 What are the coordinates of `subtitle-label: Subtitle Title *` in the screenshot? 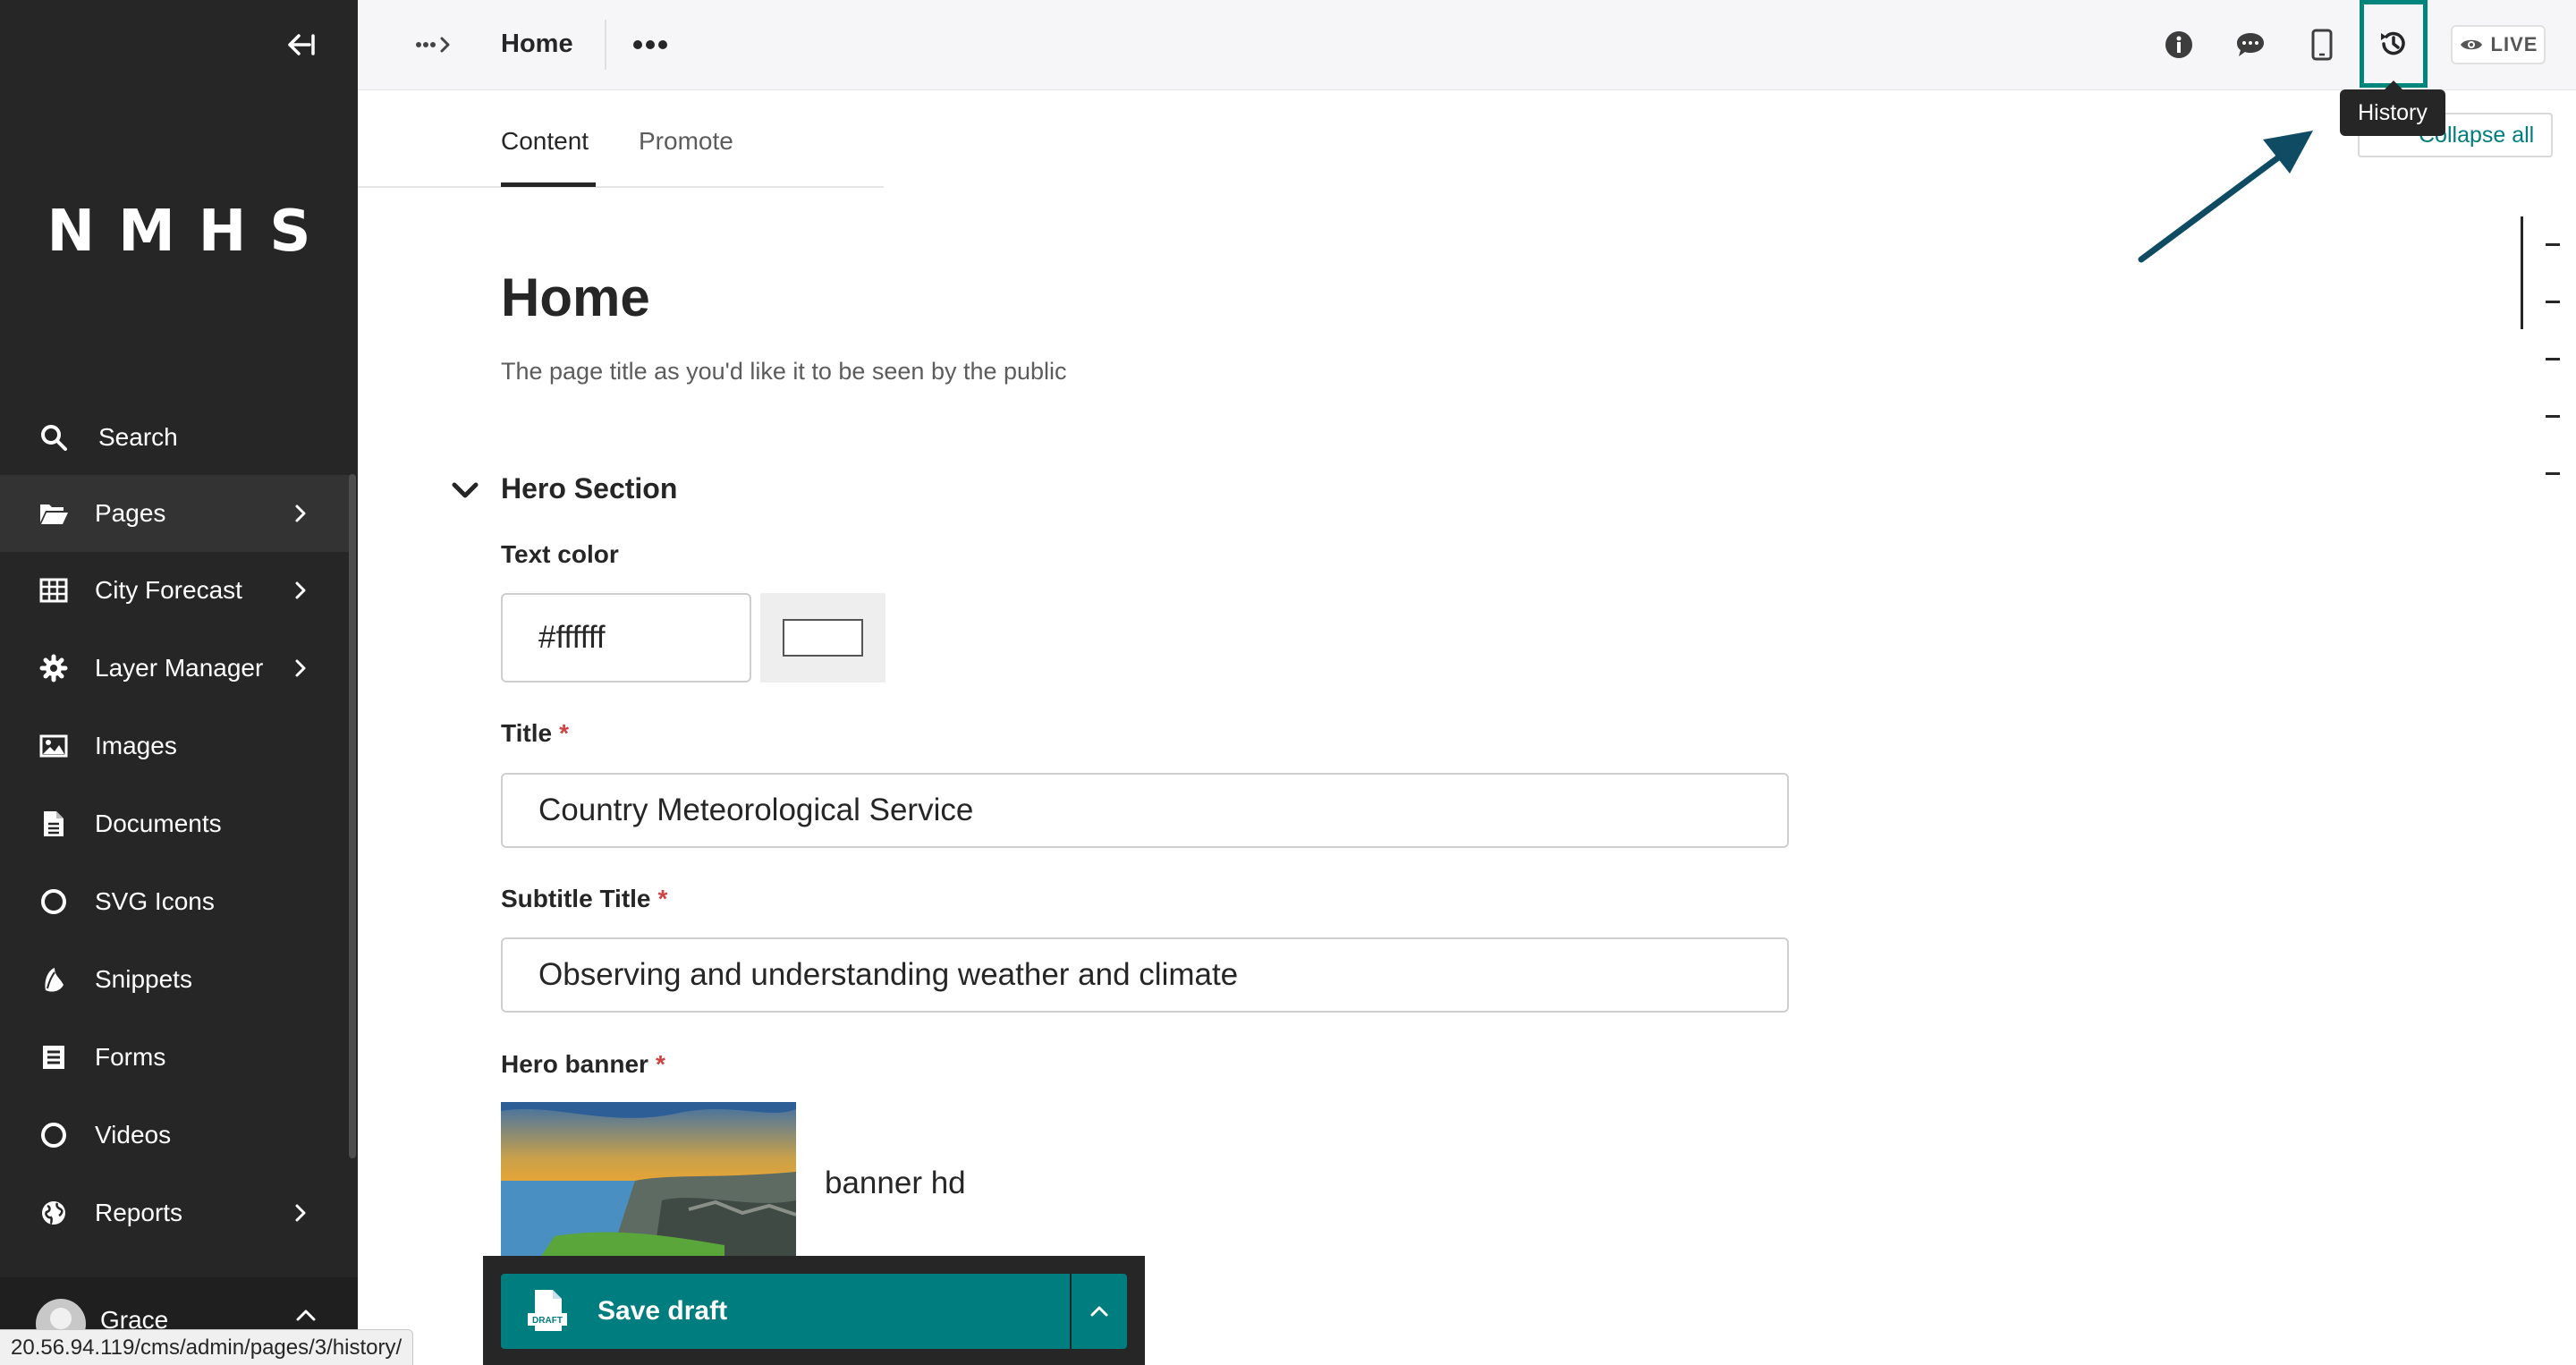 It's located at (584, 899).